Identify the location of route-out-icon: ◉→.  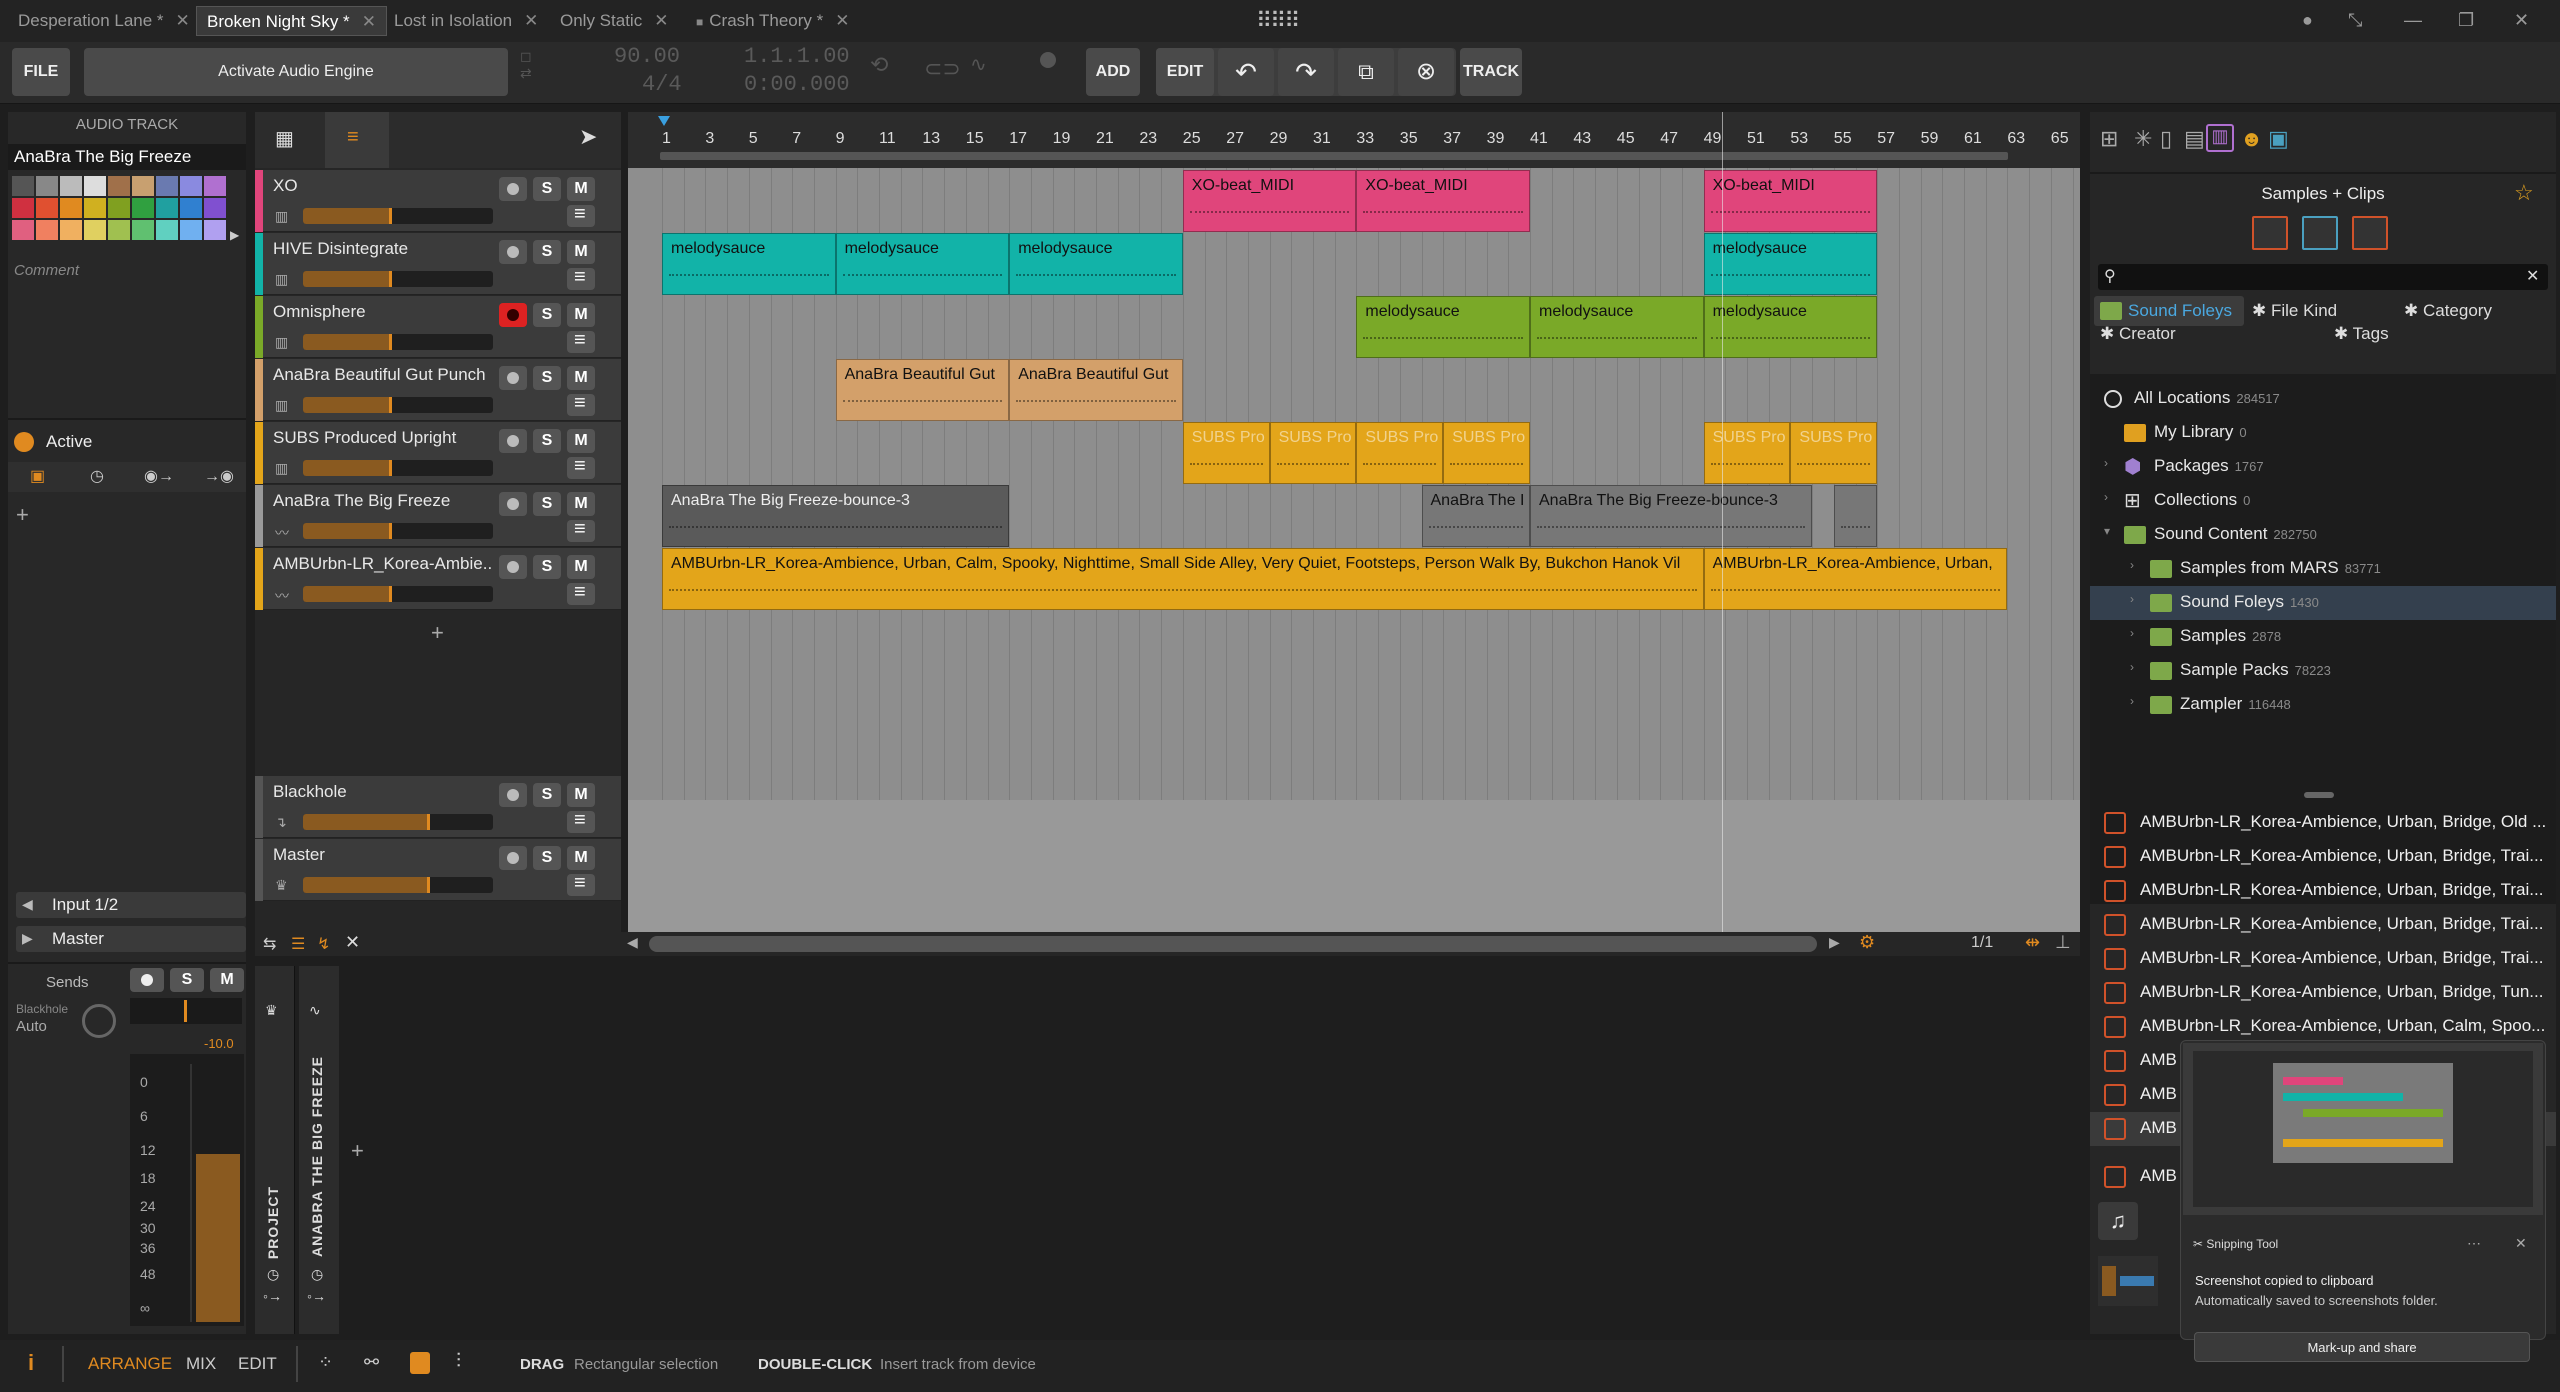
(159, 476).